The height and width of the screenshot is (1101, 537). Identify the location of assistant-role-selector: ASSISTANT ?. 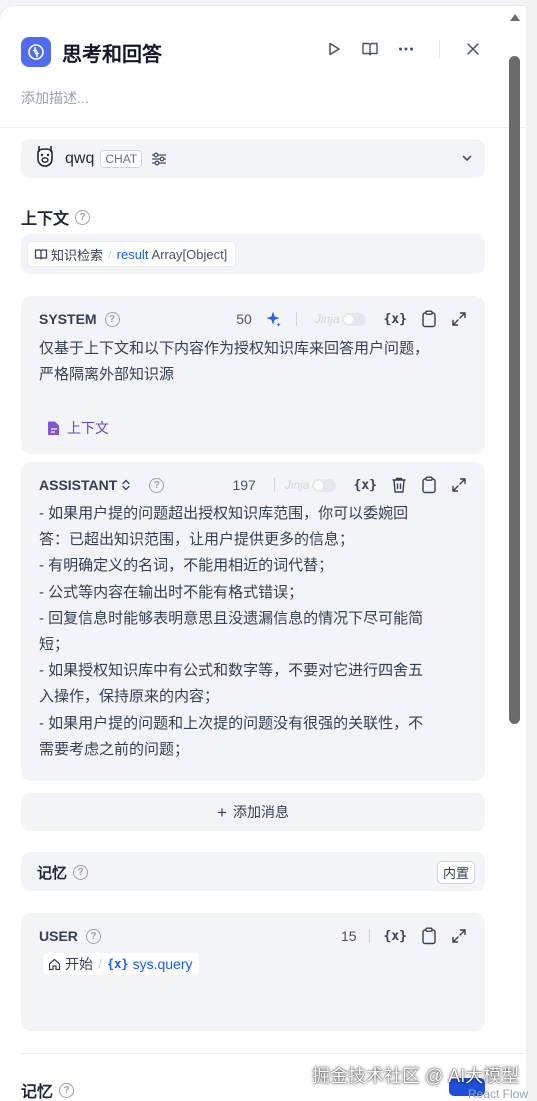
(102, 485).